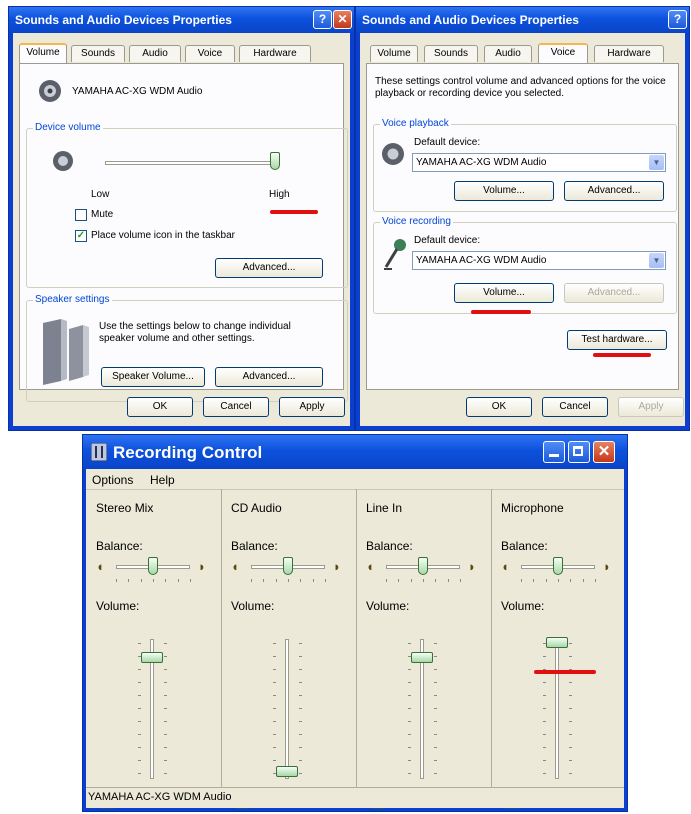 This screenshot has height=814, width=691. I want to click on speaker-icon, so click(393, 154).